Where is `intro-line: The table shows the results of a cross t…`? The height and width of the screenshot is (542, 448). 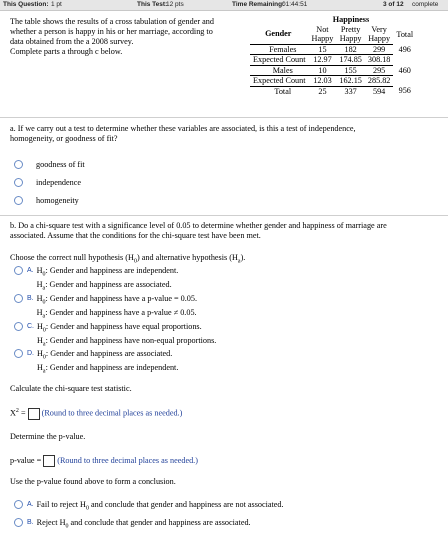
intro-line: The table shows the results of a cross t… is located at coordinates (112, 21).